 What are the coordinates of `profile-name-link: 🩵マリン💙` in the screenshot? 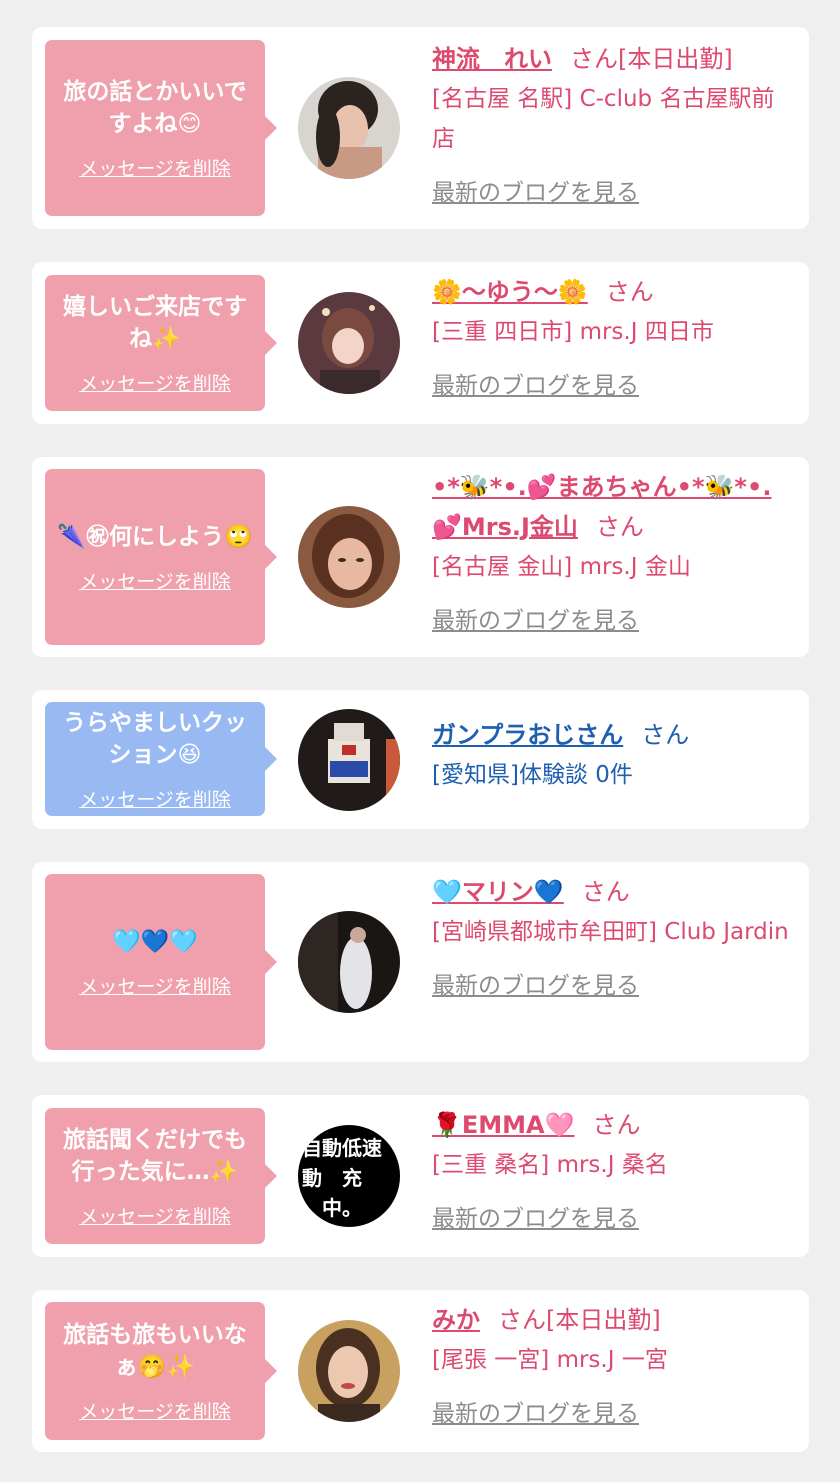 It's located at (498, 892).